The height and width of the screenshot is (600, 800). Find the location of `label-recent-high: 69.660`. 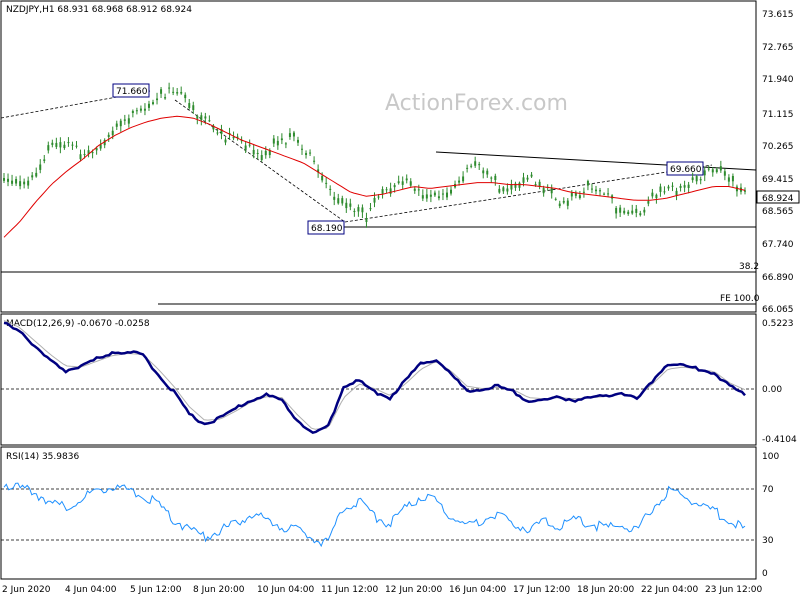

label-recent-high: 69.660 is located at coordinates (685, 168).